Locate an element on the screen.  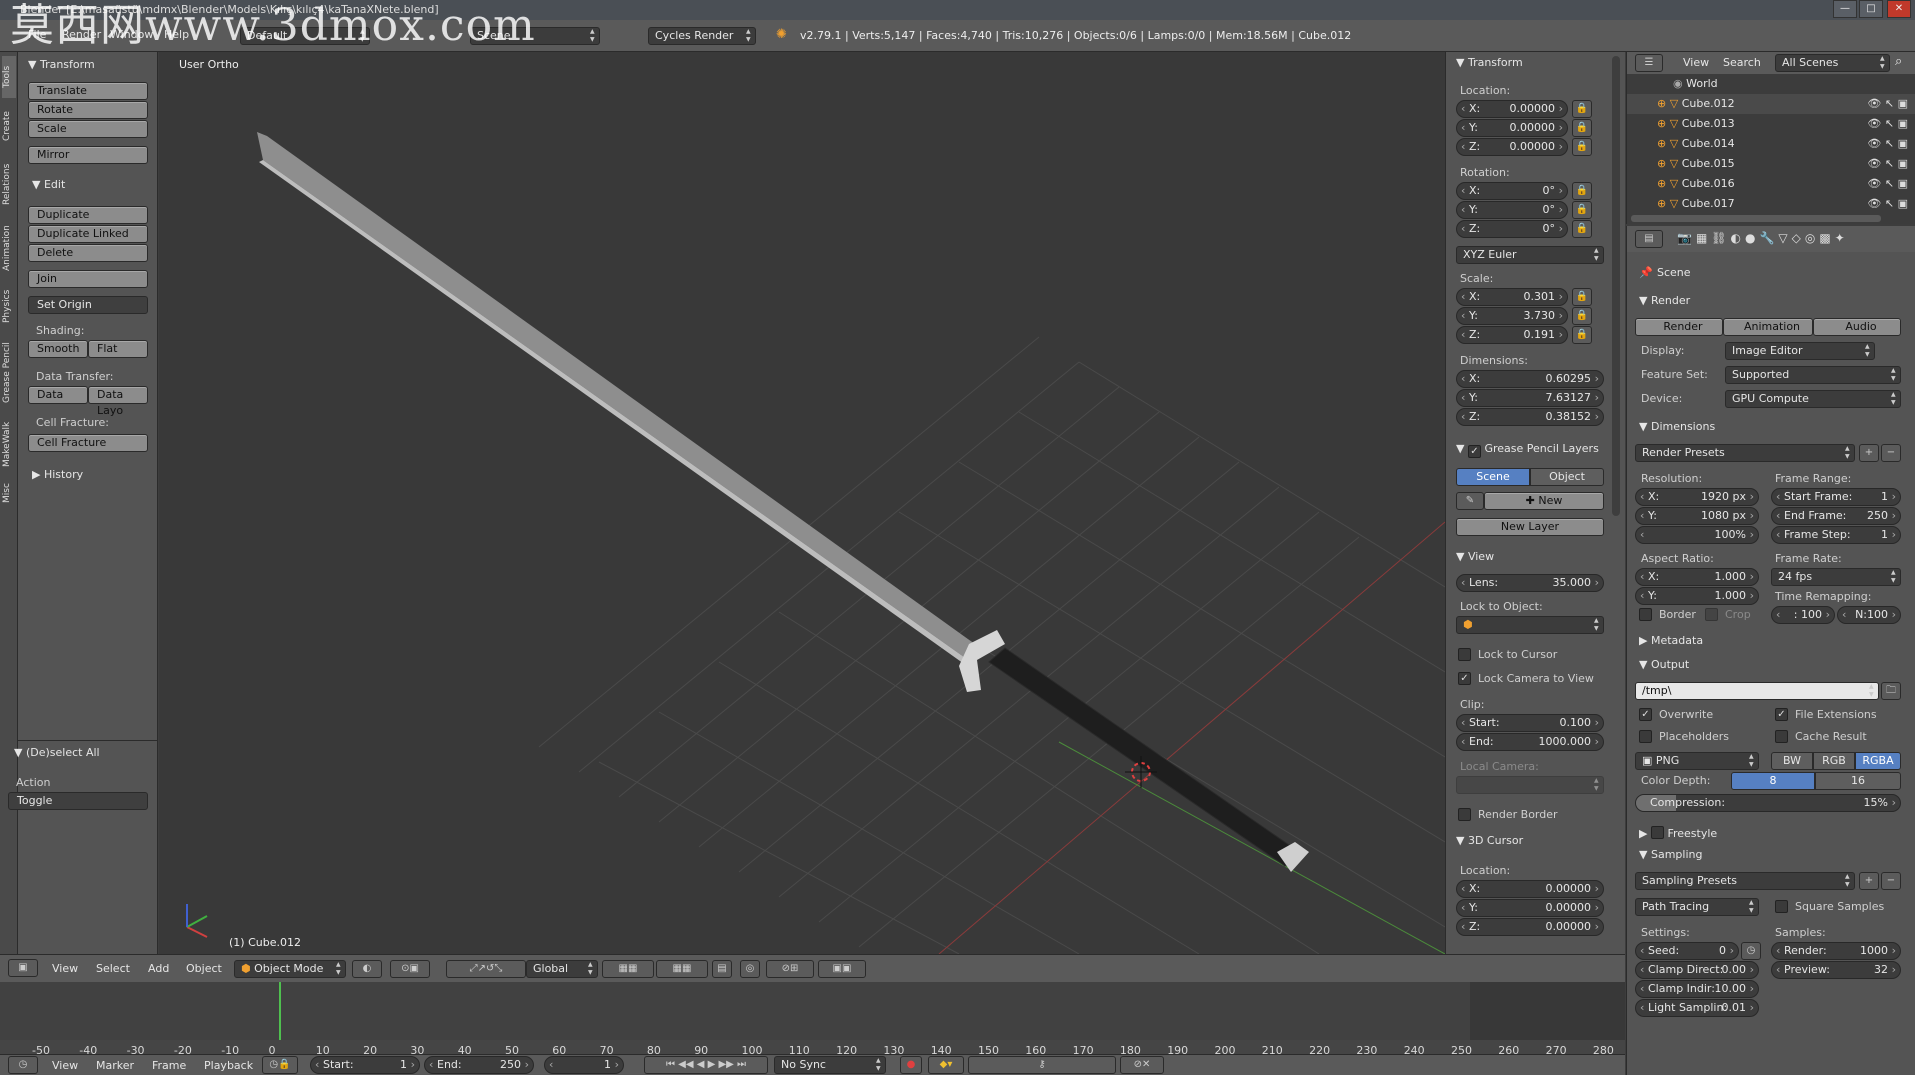
remap-new-field: N:100 is located at coordinates (1869, 615).